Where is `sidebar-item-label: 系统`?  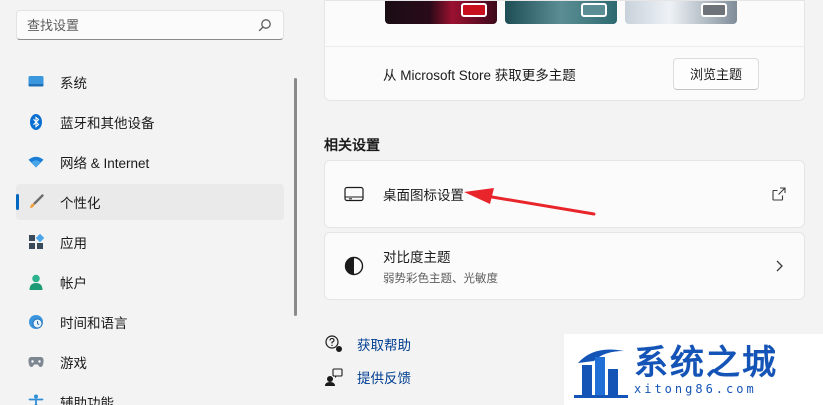
sidebar-item-label: 系统 is located at coordinates (73, 83).